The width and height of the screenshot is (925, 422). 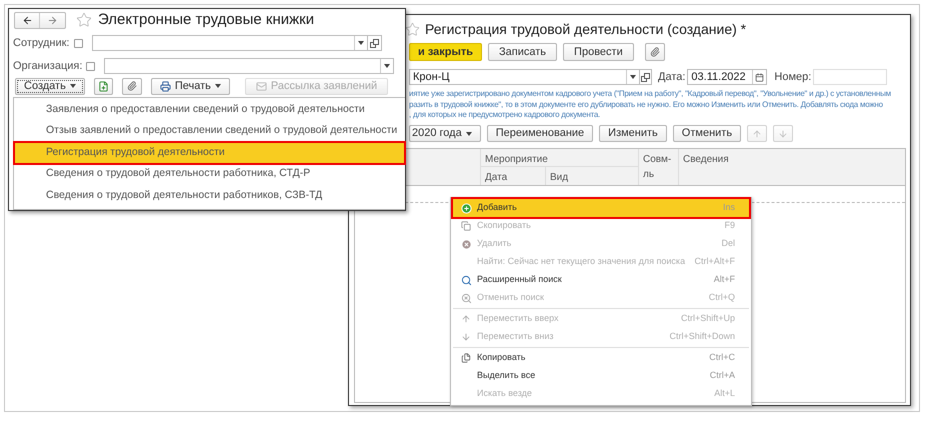 I want to click on date-label: Дата:, so click(x=672, y=77).